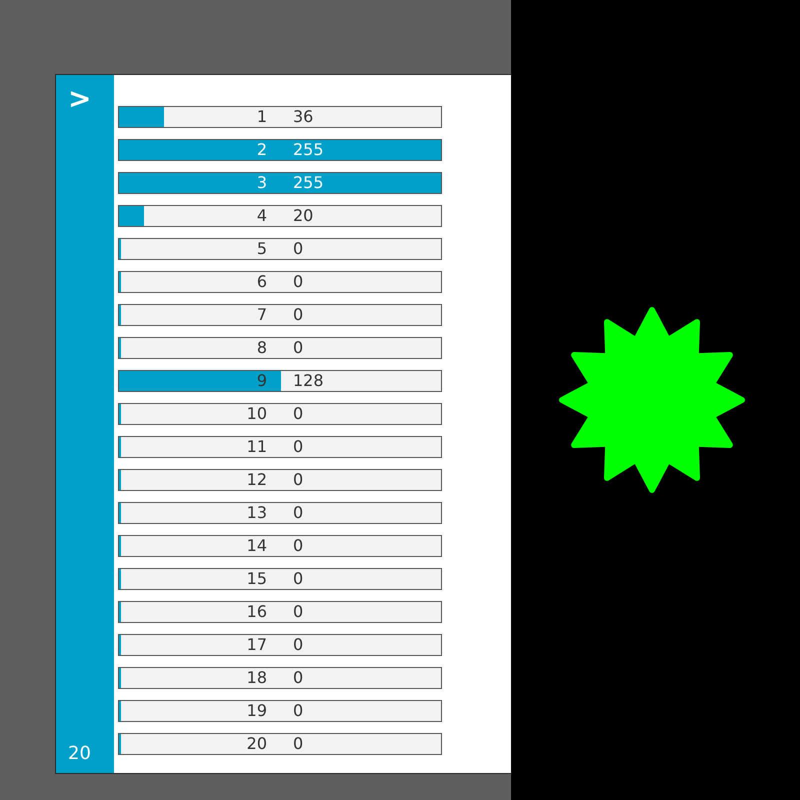  I want to click on channel-number: 9, so click(261, 381).